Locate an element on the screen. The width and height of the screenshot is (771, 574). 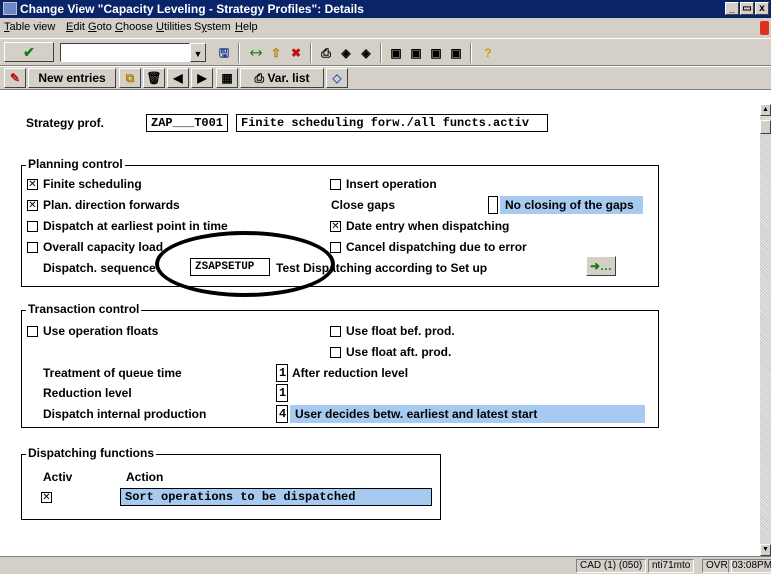
menu-table-view: Table view is located at coordinates (29, 27).